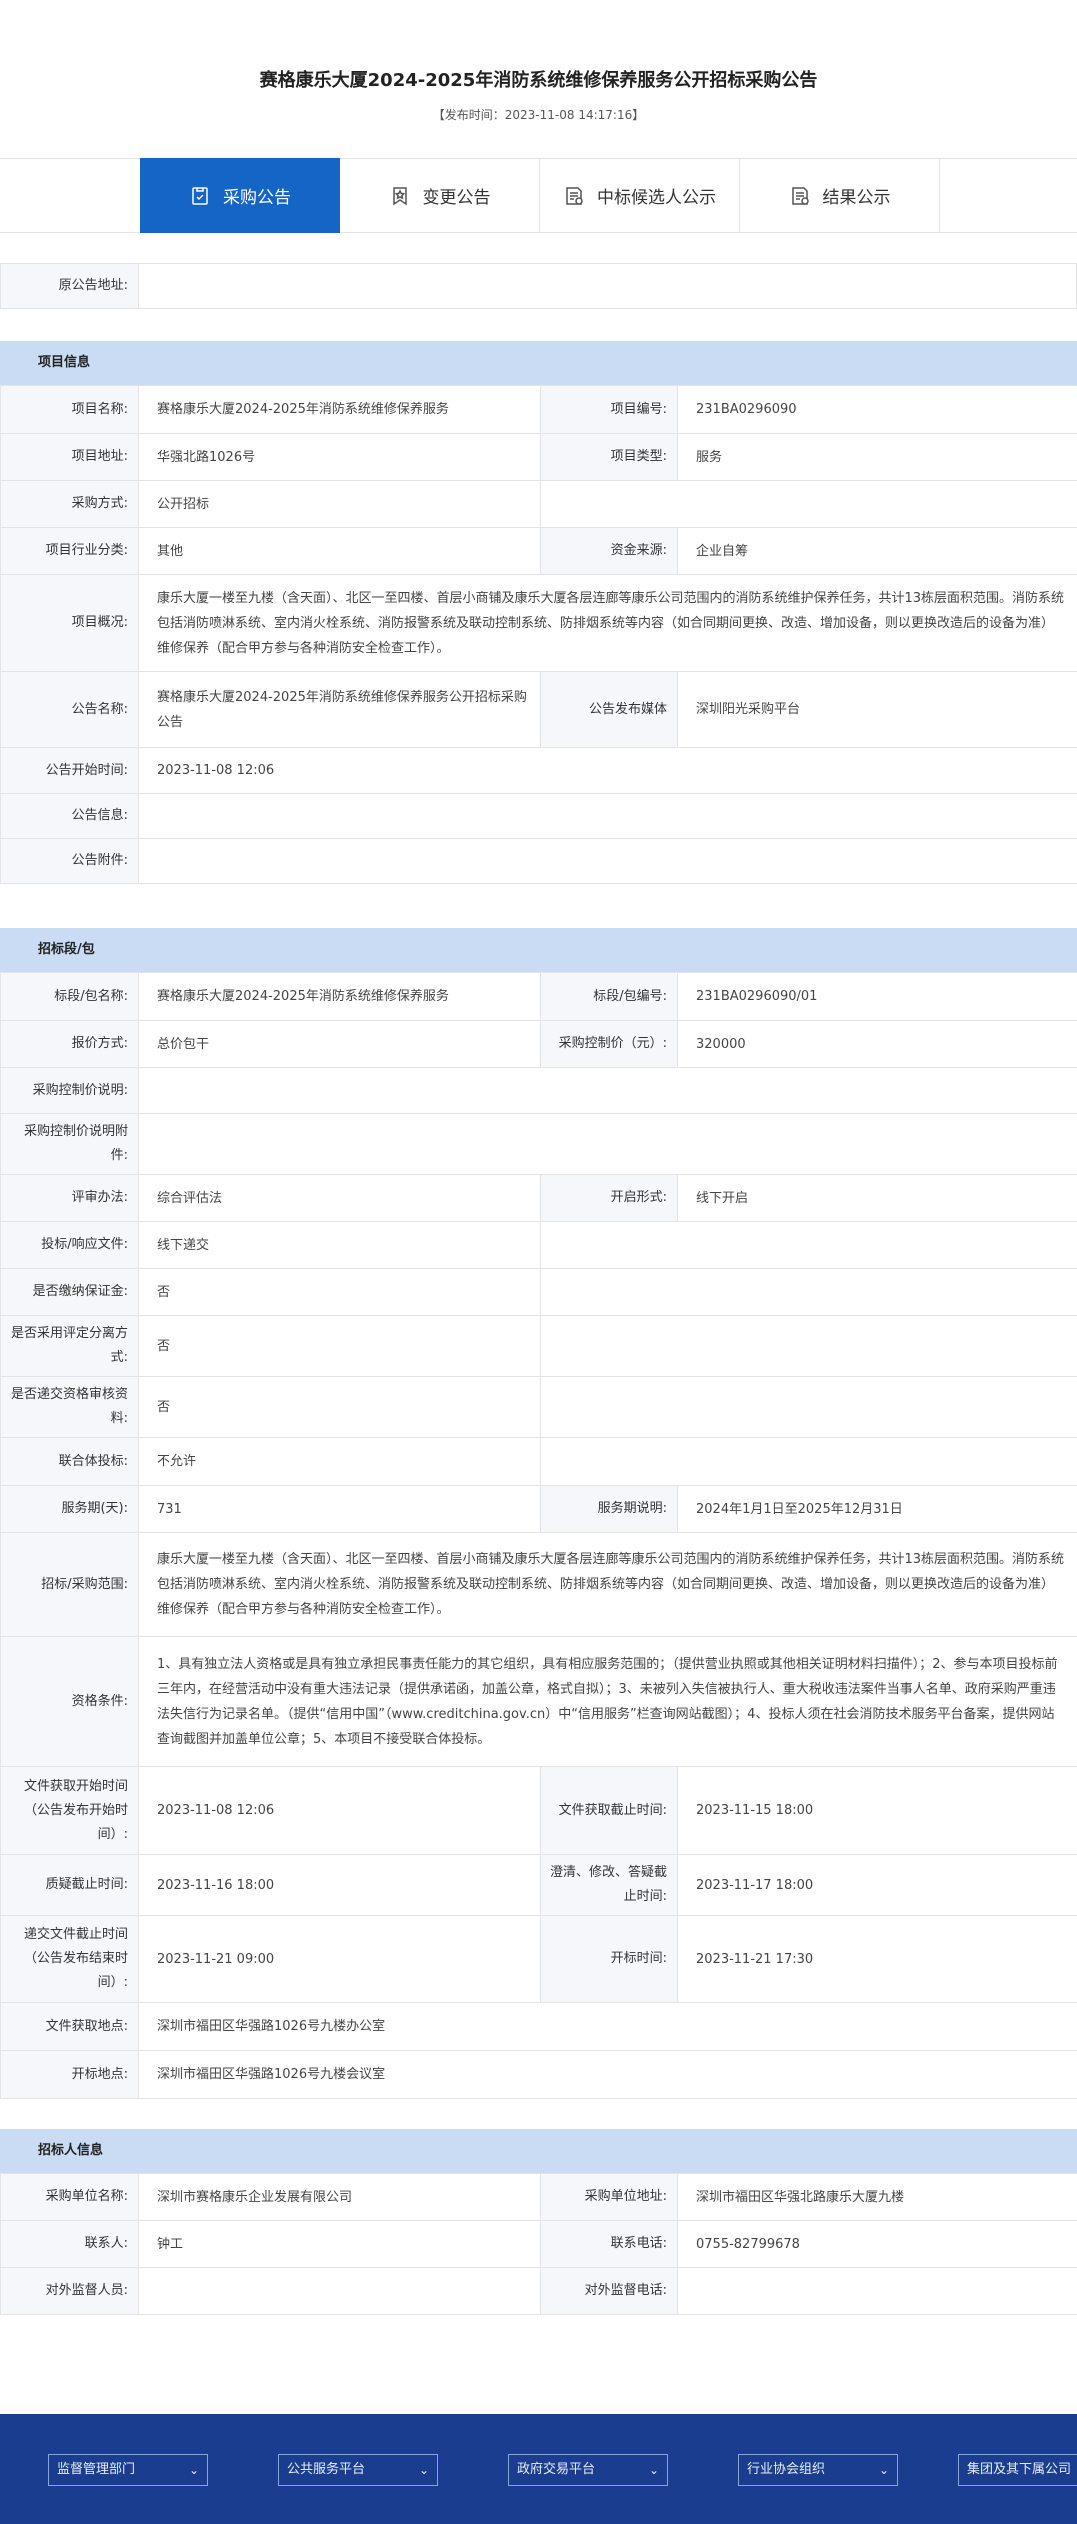 The image size is (1077, 2524). What do you see at coordinates (339, 1245) in the screenshot?
I see `submission-method: 线下递交` at bounding box center [339, 1245].